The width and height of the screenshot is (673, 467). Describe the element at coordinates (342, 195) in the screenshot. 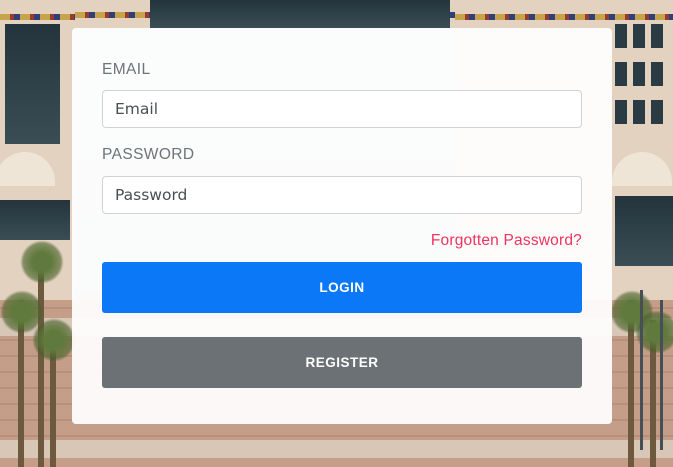

I see `password-field` at that location.